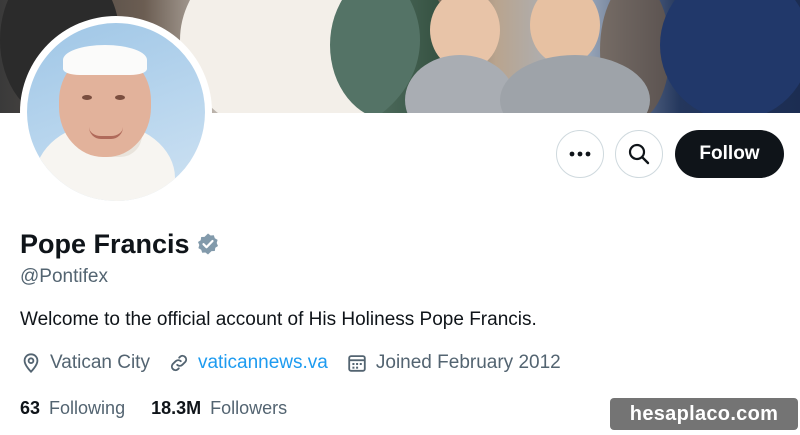 The image size is (800, 435). What do you see at coordinates (30, 408) in the screenshot?
I see `following-count: 63` at bounding box center [30, 408].